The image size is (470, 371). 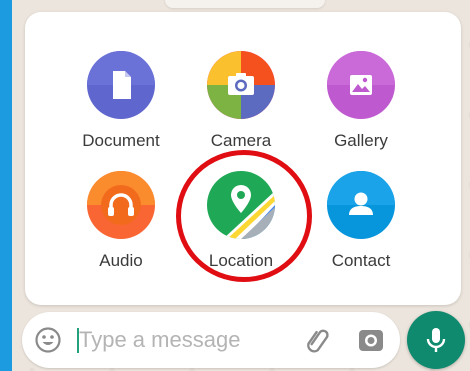 What do you see at coordinates (48, 340) in the screenshot?
I see `emoji-icon` at bounding box center [48, 340].